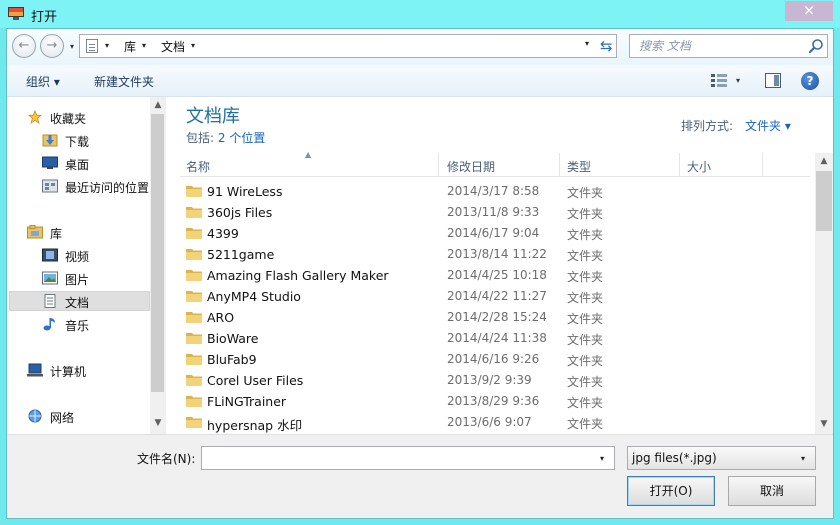 This screenshot has height=525, width=840. I want to click on file-type-dropdown-icon: ▾, so click(803, 458).